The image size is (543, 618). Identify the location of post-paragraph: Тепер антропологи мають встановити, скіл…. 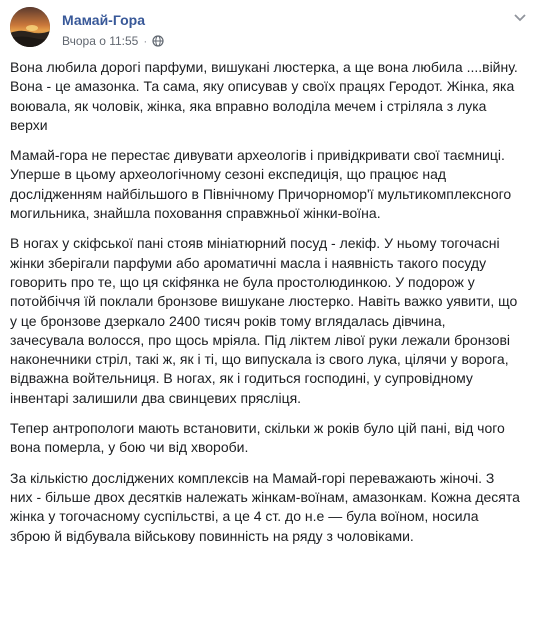
(257, 438).